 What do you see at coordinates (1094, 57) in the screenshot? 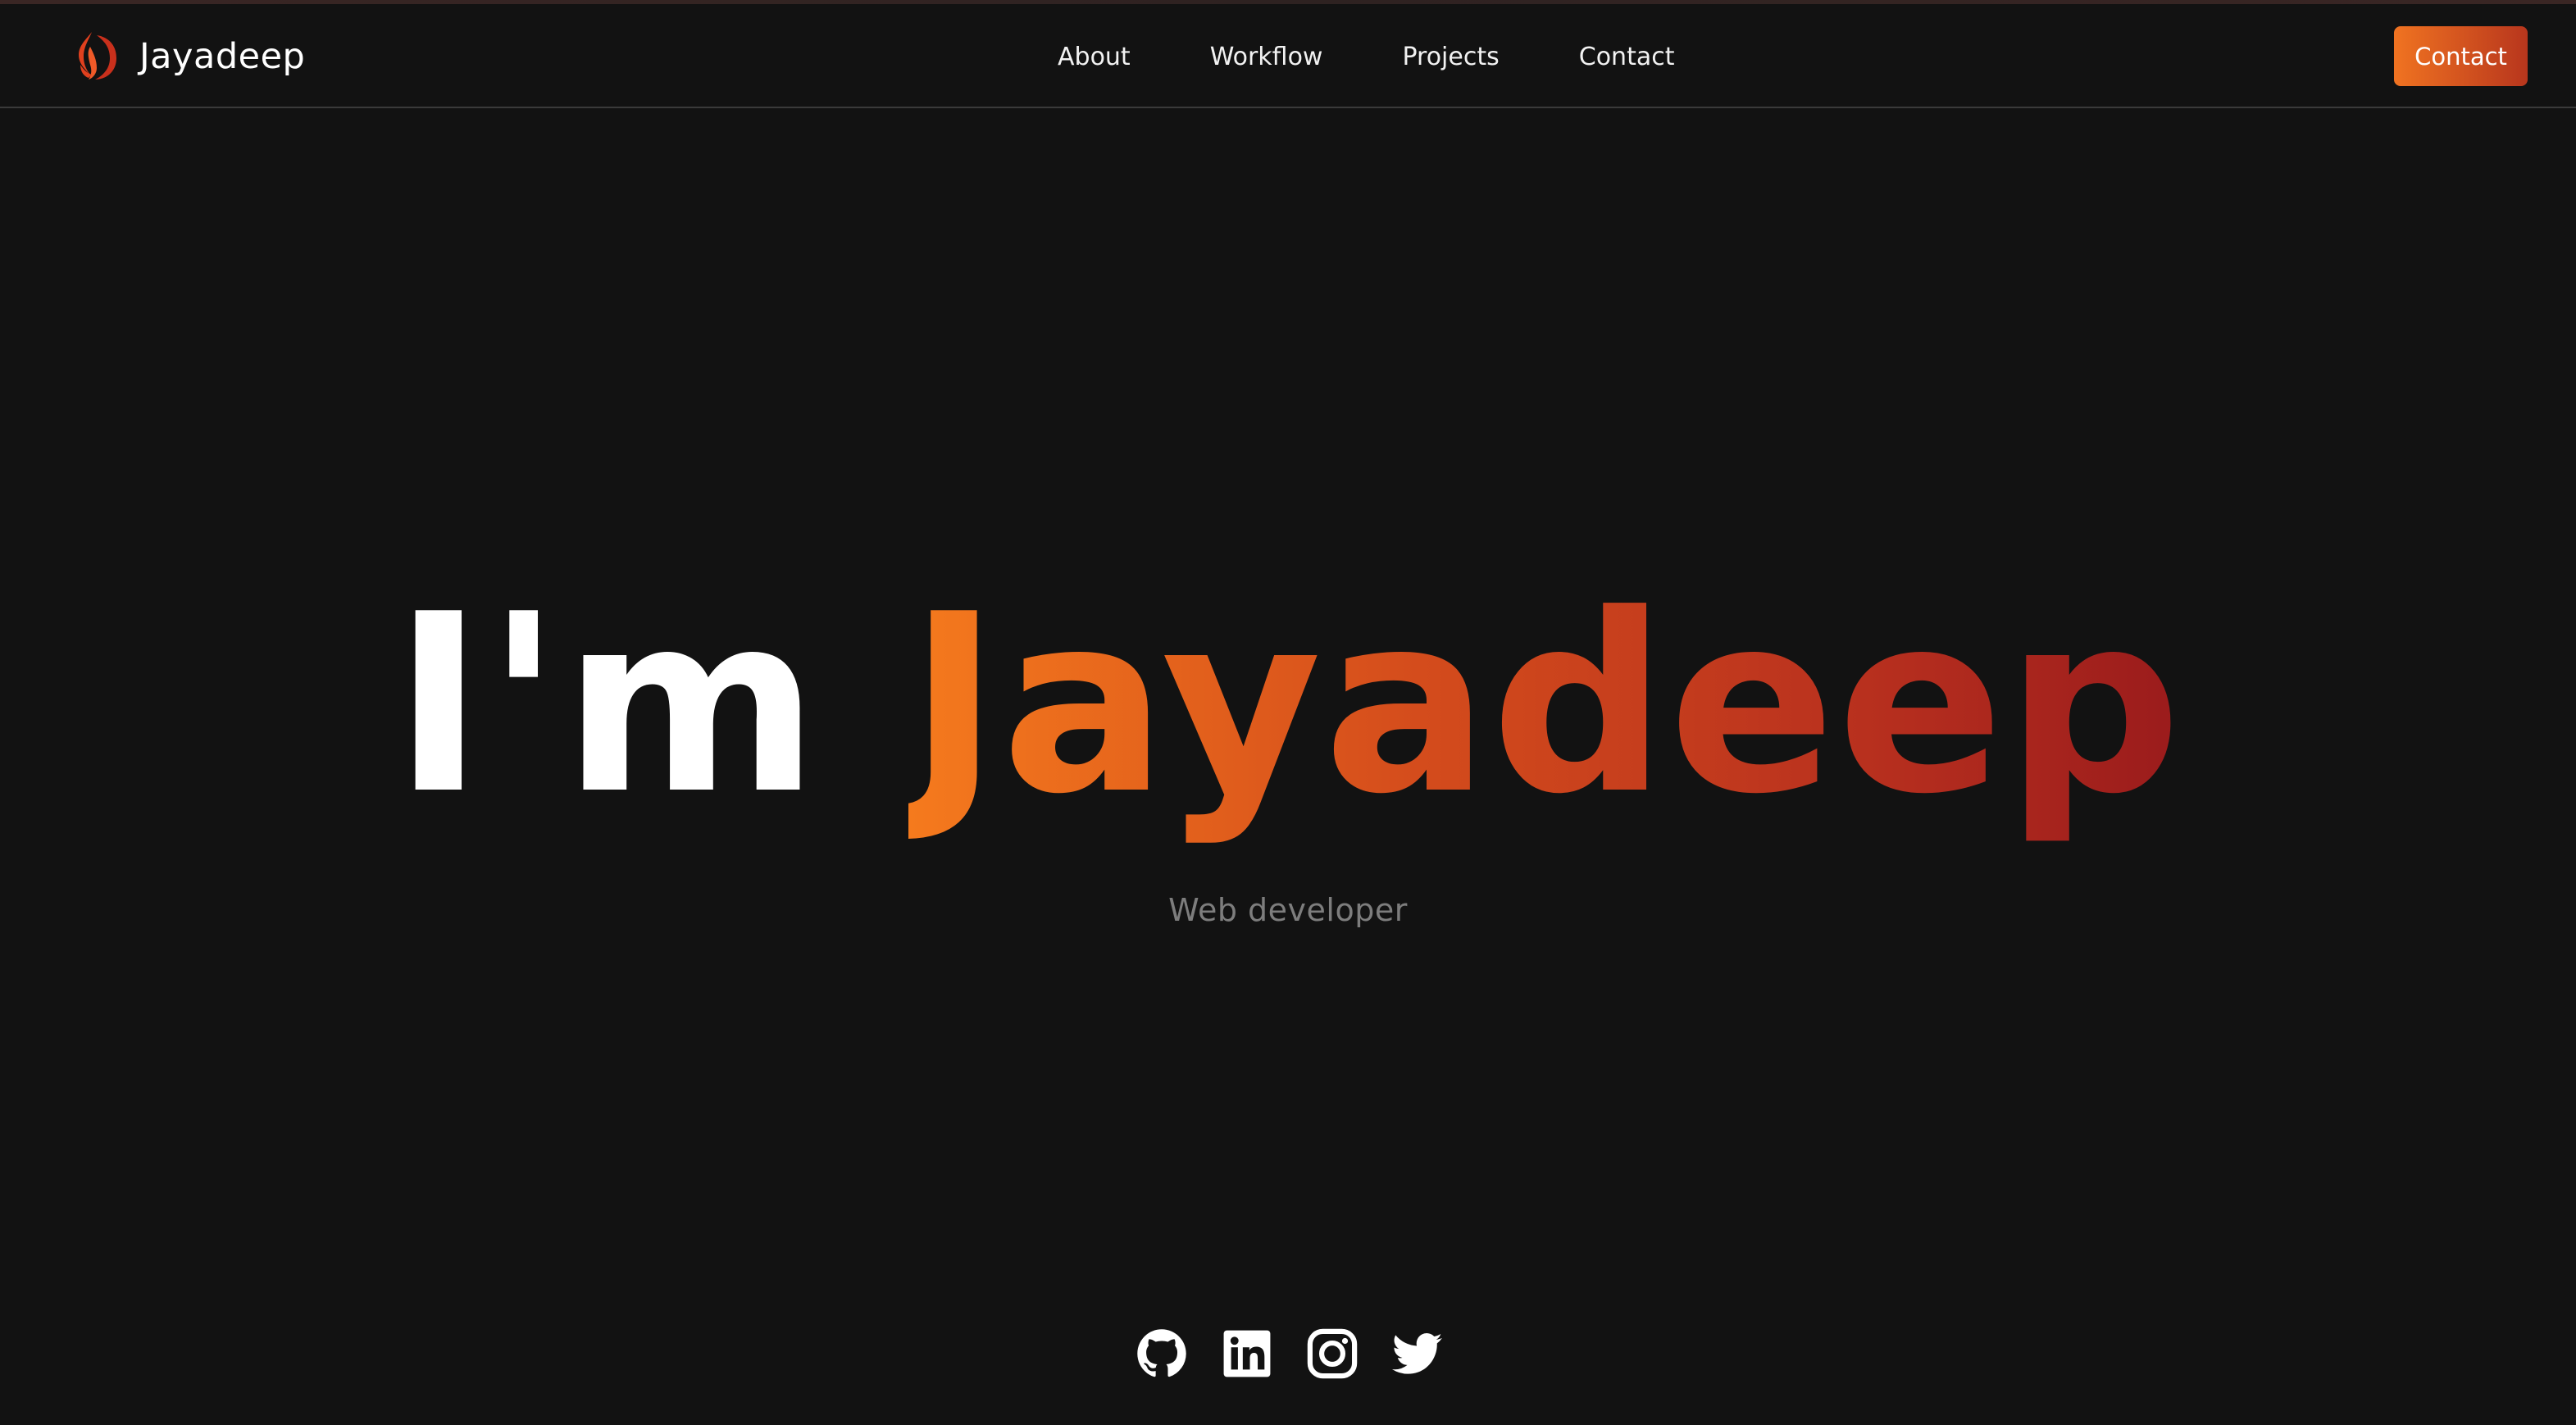
I see `nav-item-about: About` at bounding box center [1094, 57].